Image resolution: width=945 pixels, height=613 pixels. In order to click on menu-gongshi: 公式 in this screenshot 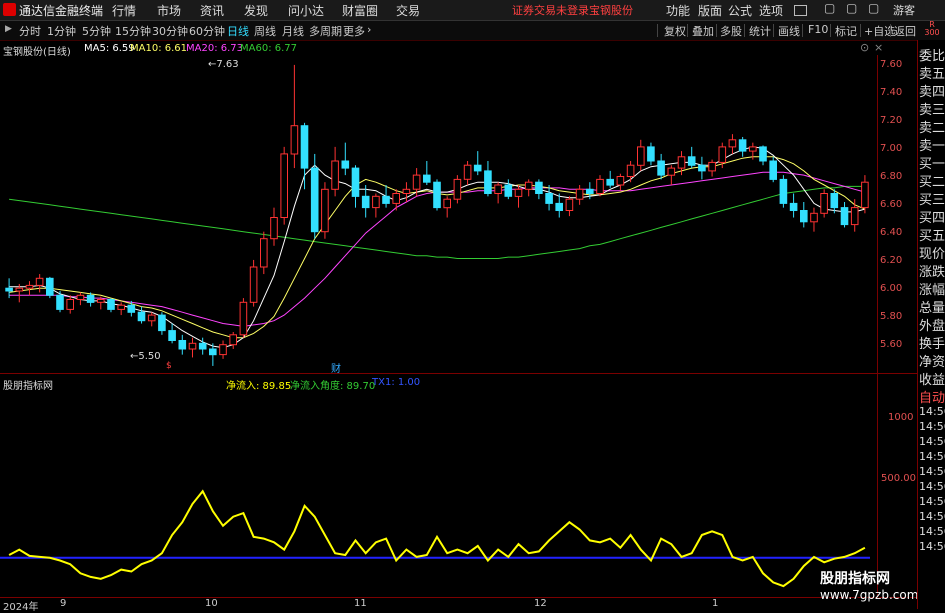, I will do `click(740, 10)`.